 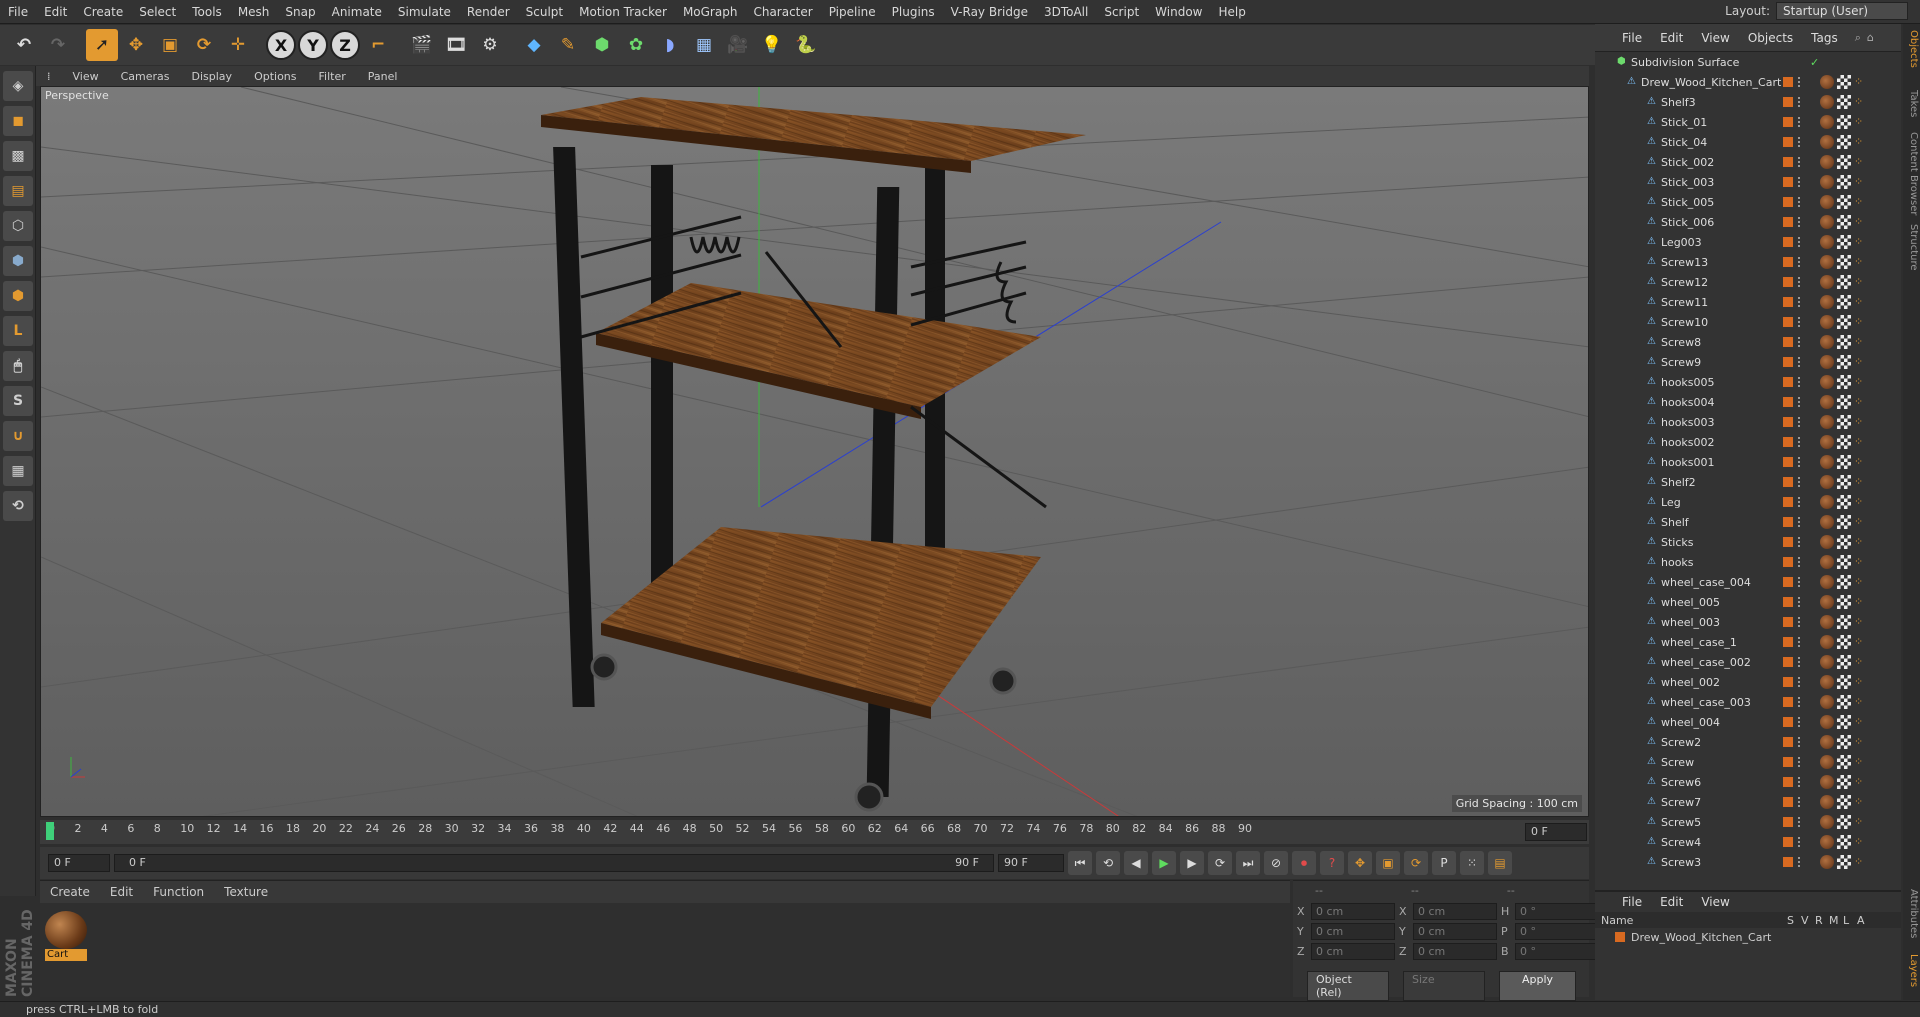 What do you see at coordinates (1748, 442) in the screenshot?
I see `tree-row: ⚠ hooks002 ⁘` at bounding box center [1748, 442].